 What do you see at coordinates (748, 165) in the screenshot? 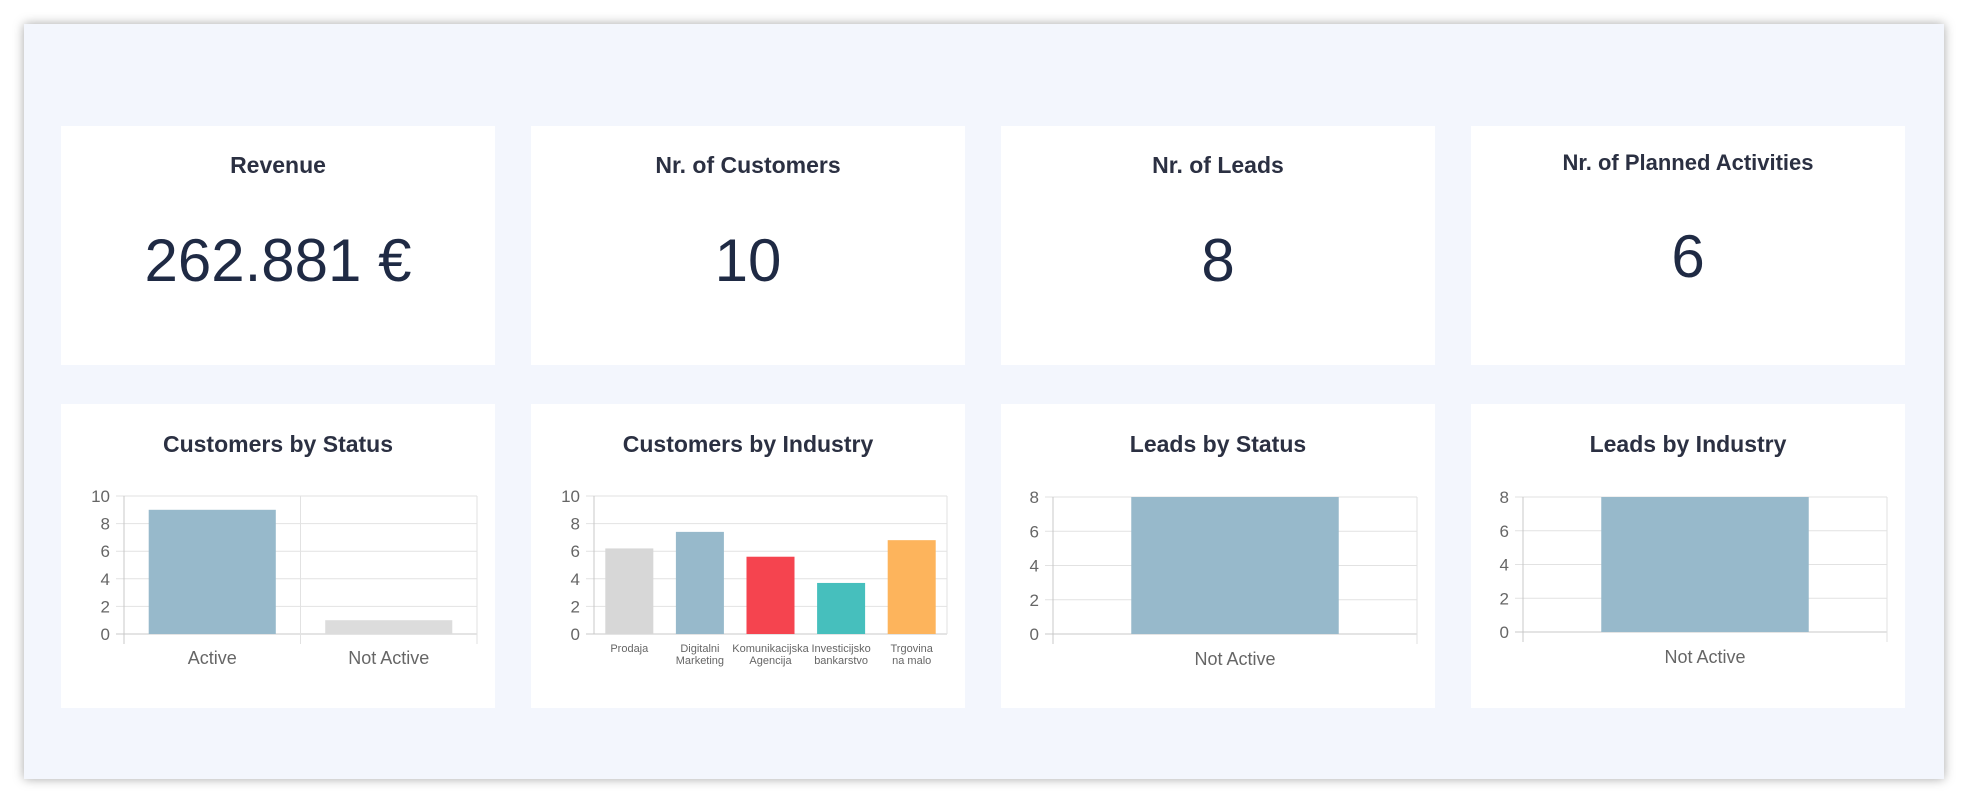
I see `card-title: Nr. of Customers` at bounding box center [748, 165].